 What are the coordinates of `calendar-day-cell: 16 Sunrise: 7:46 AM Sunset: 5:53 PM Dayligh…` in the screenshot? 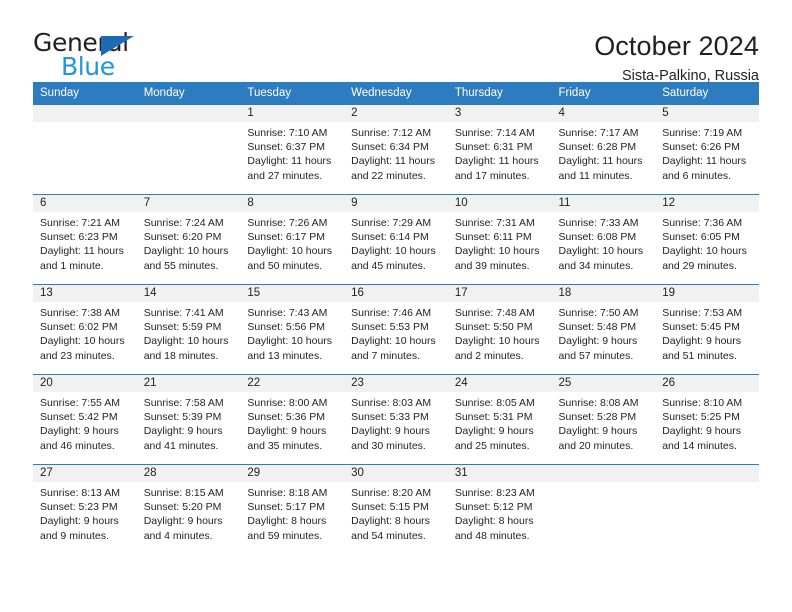 It's located at (396, 329).